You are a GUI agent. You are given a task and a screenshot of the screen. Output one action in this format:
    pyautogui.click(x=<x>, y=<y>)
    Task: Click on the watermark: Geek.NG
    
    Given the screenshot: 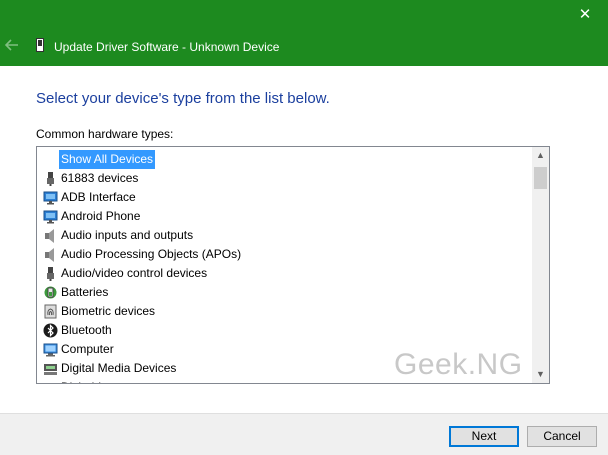 What is the action you would take?
    pyautogui.click(x=458, y=364)
    